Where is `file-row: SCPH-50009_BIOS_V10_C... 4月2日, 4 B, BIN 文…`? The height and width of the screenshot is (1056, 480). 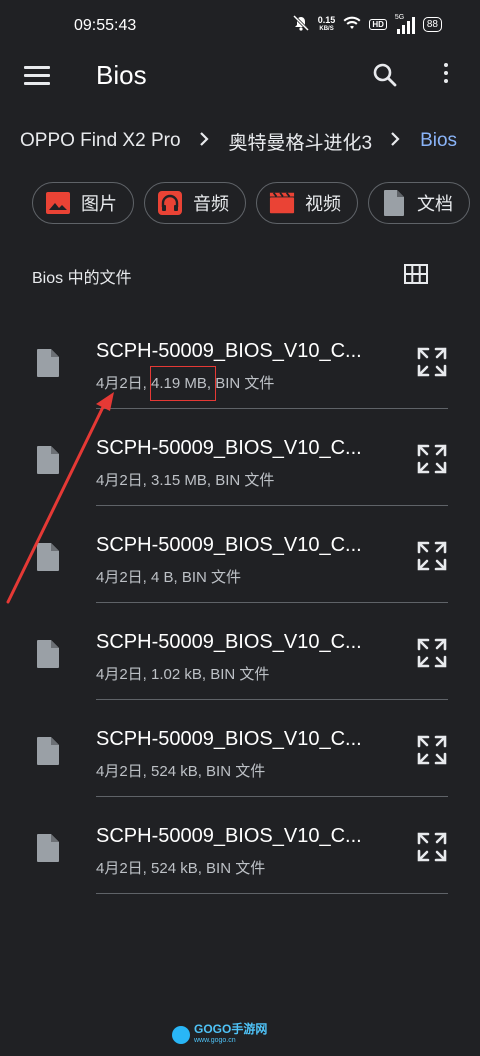 file-row: SCPH-50009_BIOS_V10_C... 4月2日, 4 B, BIN 文… is located at coordinates (240, 554).